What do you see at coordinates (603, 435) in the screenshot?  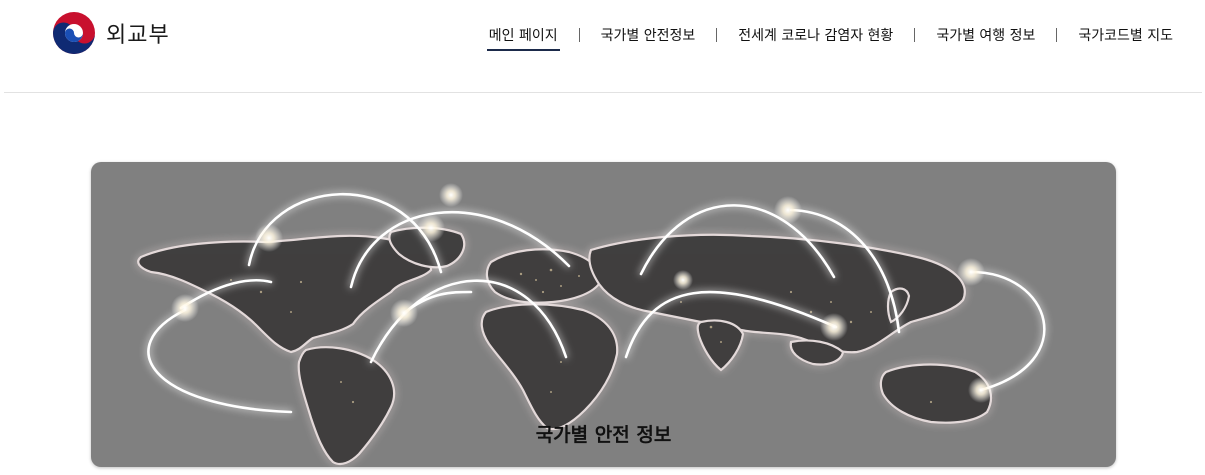 I see `banner-title: 국가별 안전 정보` at bounding box center [603, 435].